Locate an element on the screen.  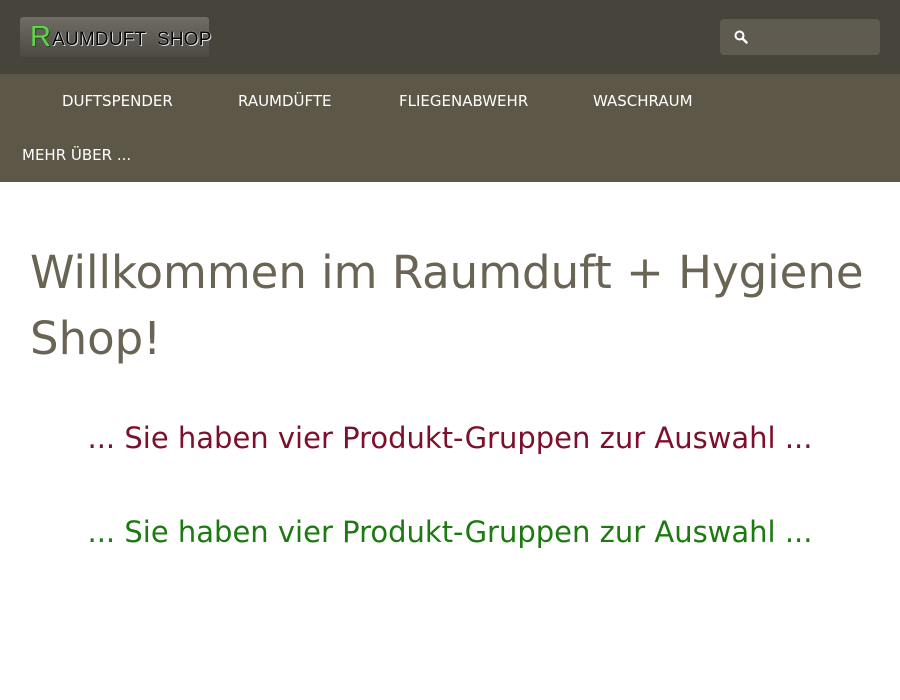
shop-logo: R AUMDUFT SHOP is located at coordinates (116, 37).